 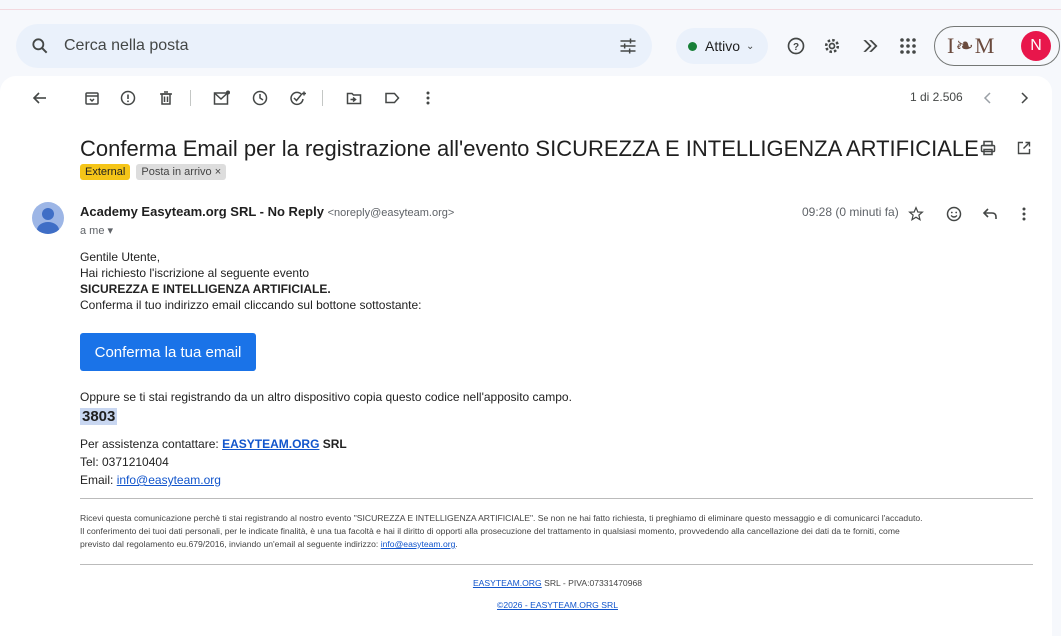 I want to click on newer-chevron-left-icon, so click(x=988, y=98).